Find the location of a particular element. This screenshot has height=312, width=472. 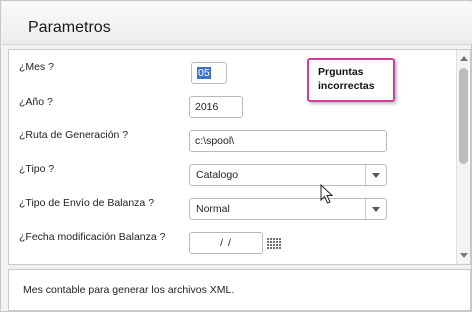

anio-input: 2016 is located at coordinates (216, 107).